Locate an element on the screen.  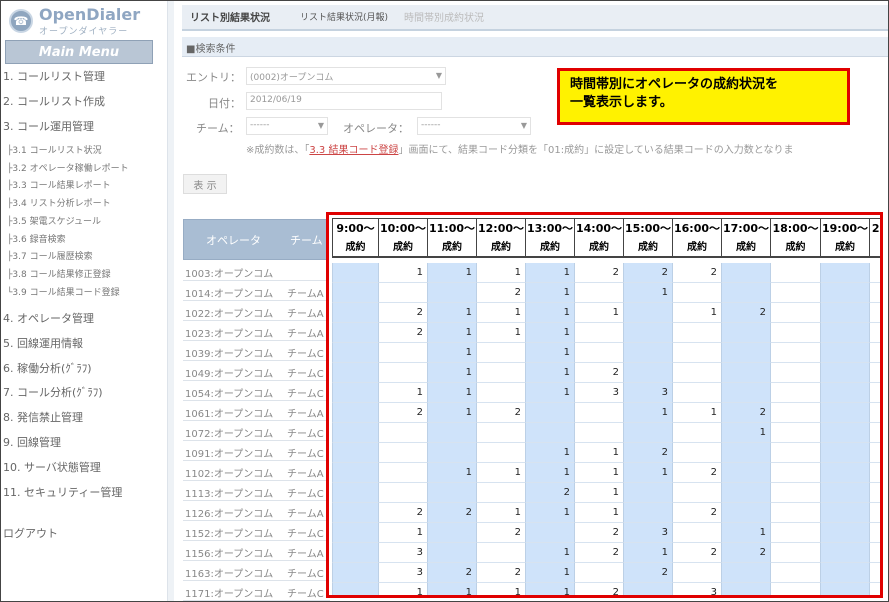
table-row: 1091:オープンコム チームC is located at coordinates (256, 451).